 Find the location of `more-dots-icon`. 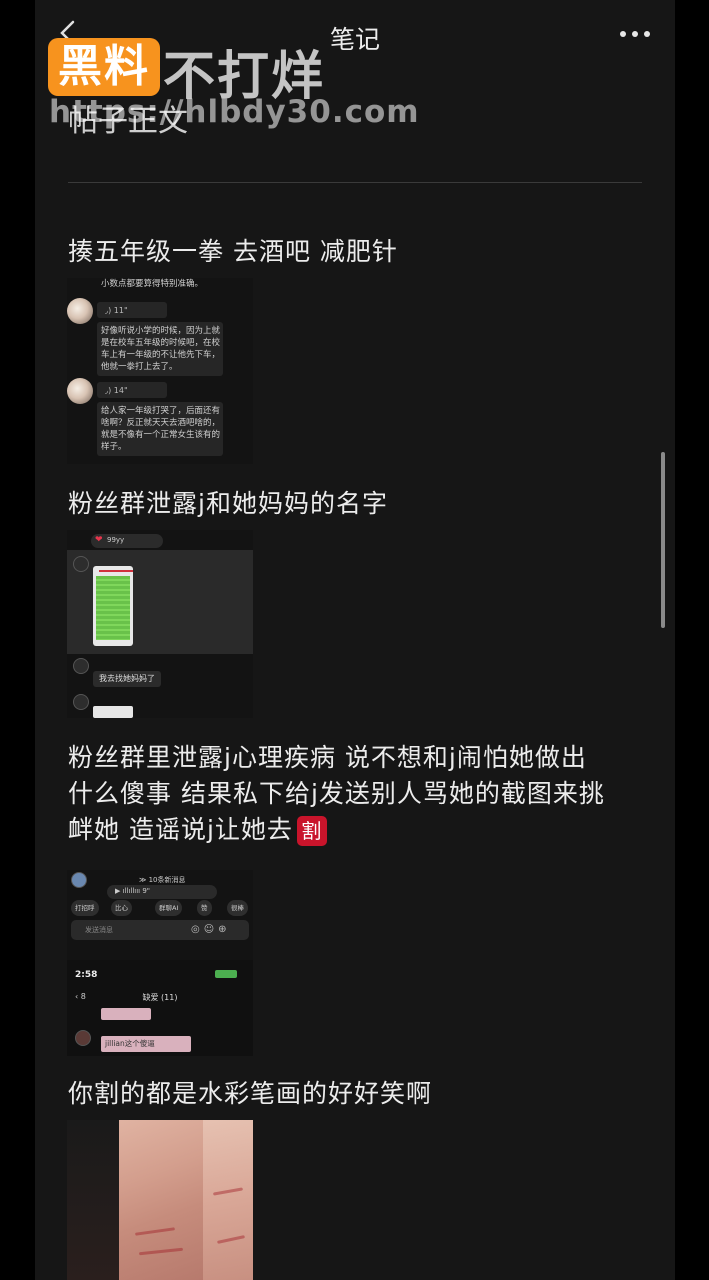

more-dots-icon is located at coordinates (635, 34).